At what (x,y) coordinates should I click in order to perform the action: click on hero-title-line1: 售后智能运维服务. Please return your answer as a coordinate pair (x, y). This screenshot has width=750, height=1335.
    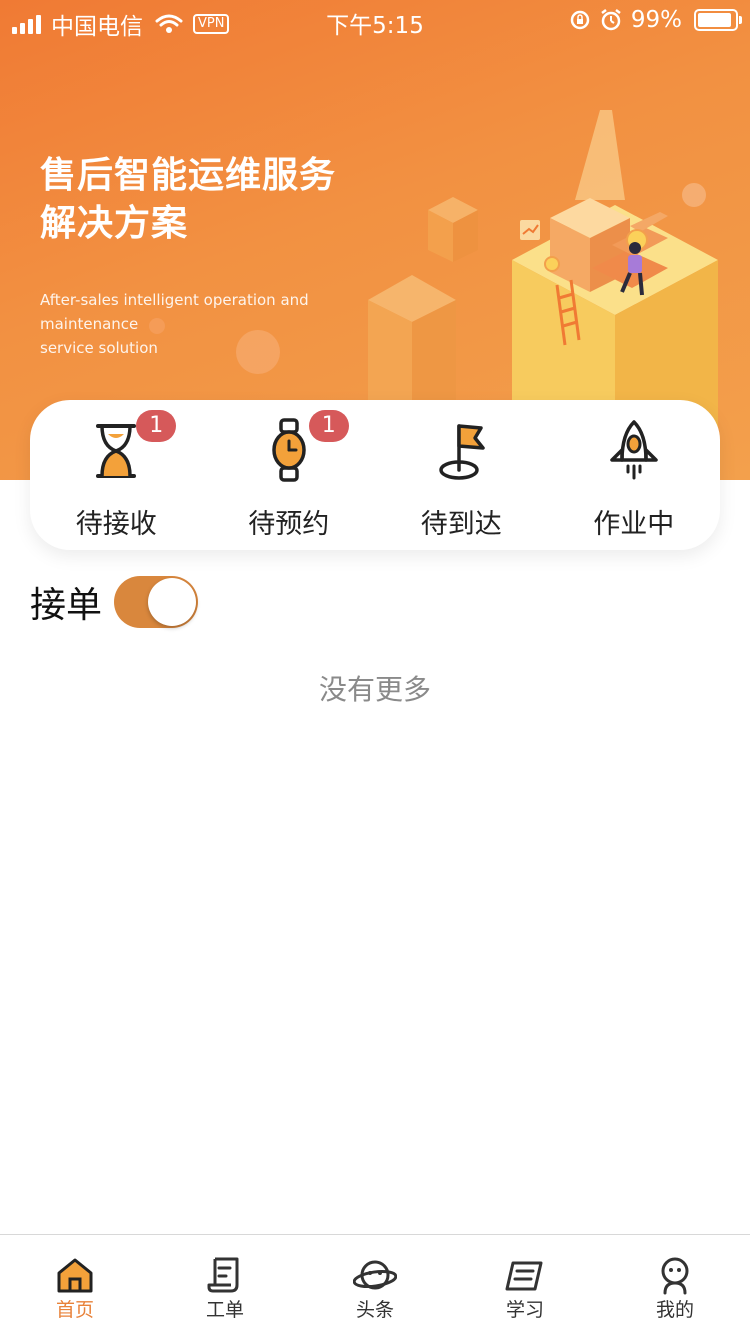
    Looking at the image, I should click on (188, 175).